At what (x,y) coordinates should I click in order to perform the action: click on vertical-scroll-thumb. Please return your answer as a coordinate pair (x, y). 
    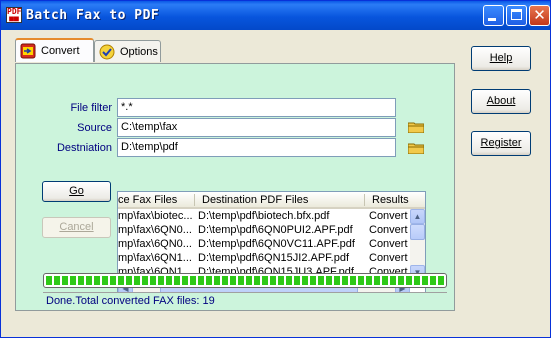
    Looking at the image, I should click on (417, 232).